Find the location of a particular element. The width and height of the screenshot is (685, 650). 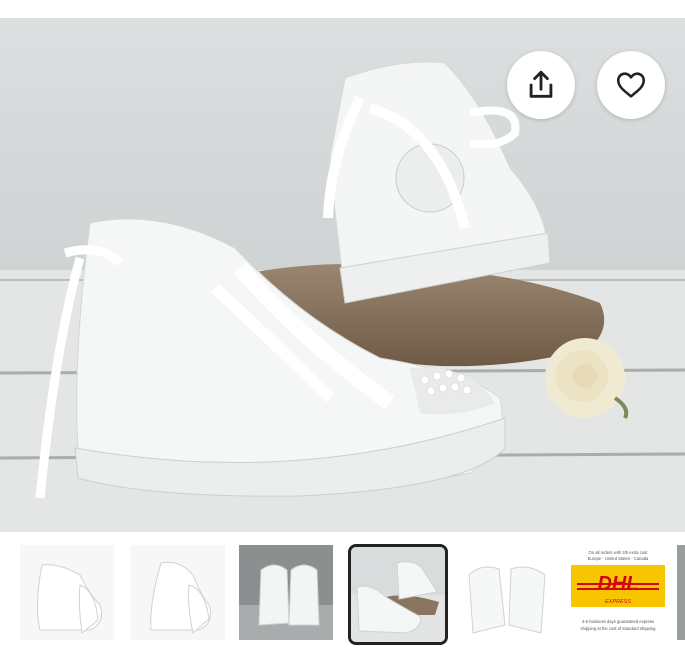

dhl-top-text-1: On all orders with 3/5 extra cost is located at coordinates (619, 552).